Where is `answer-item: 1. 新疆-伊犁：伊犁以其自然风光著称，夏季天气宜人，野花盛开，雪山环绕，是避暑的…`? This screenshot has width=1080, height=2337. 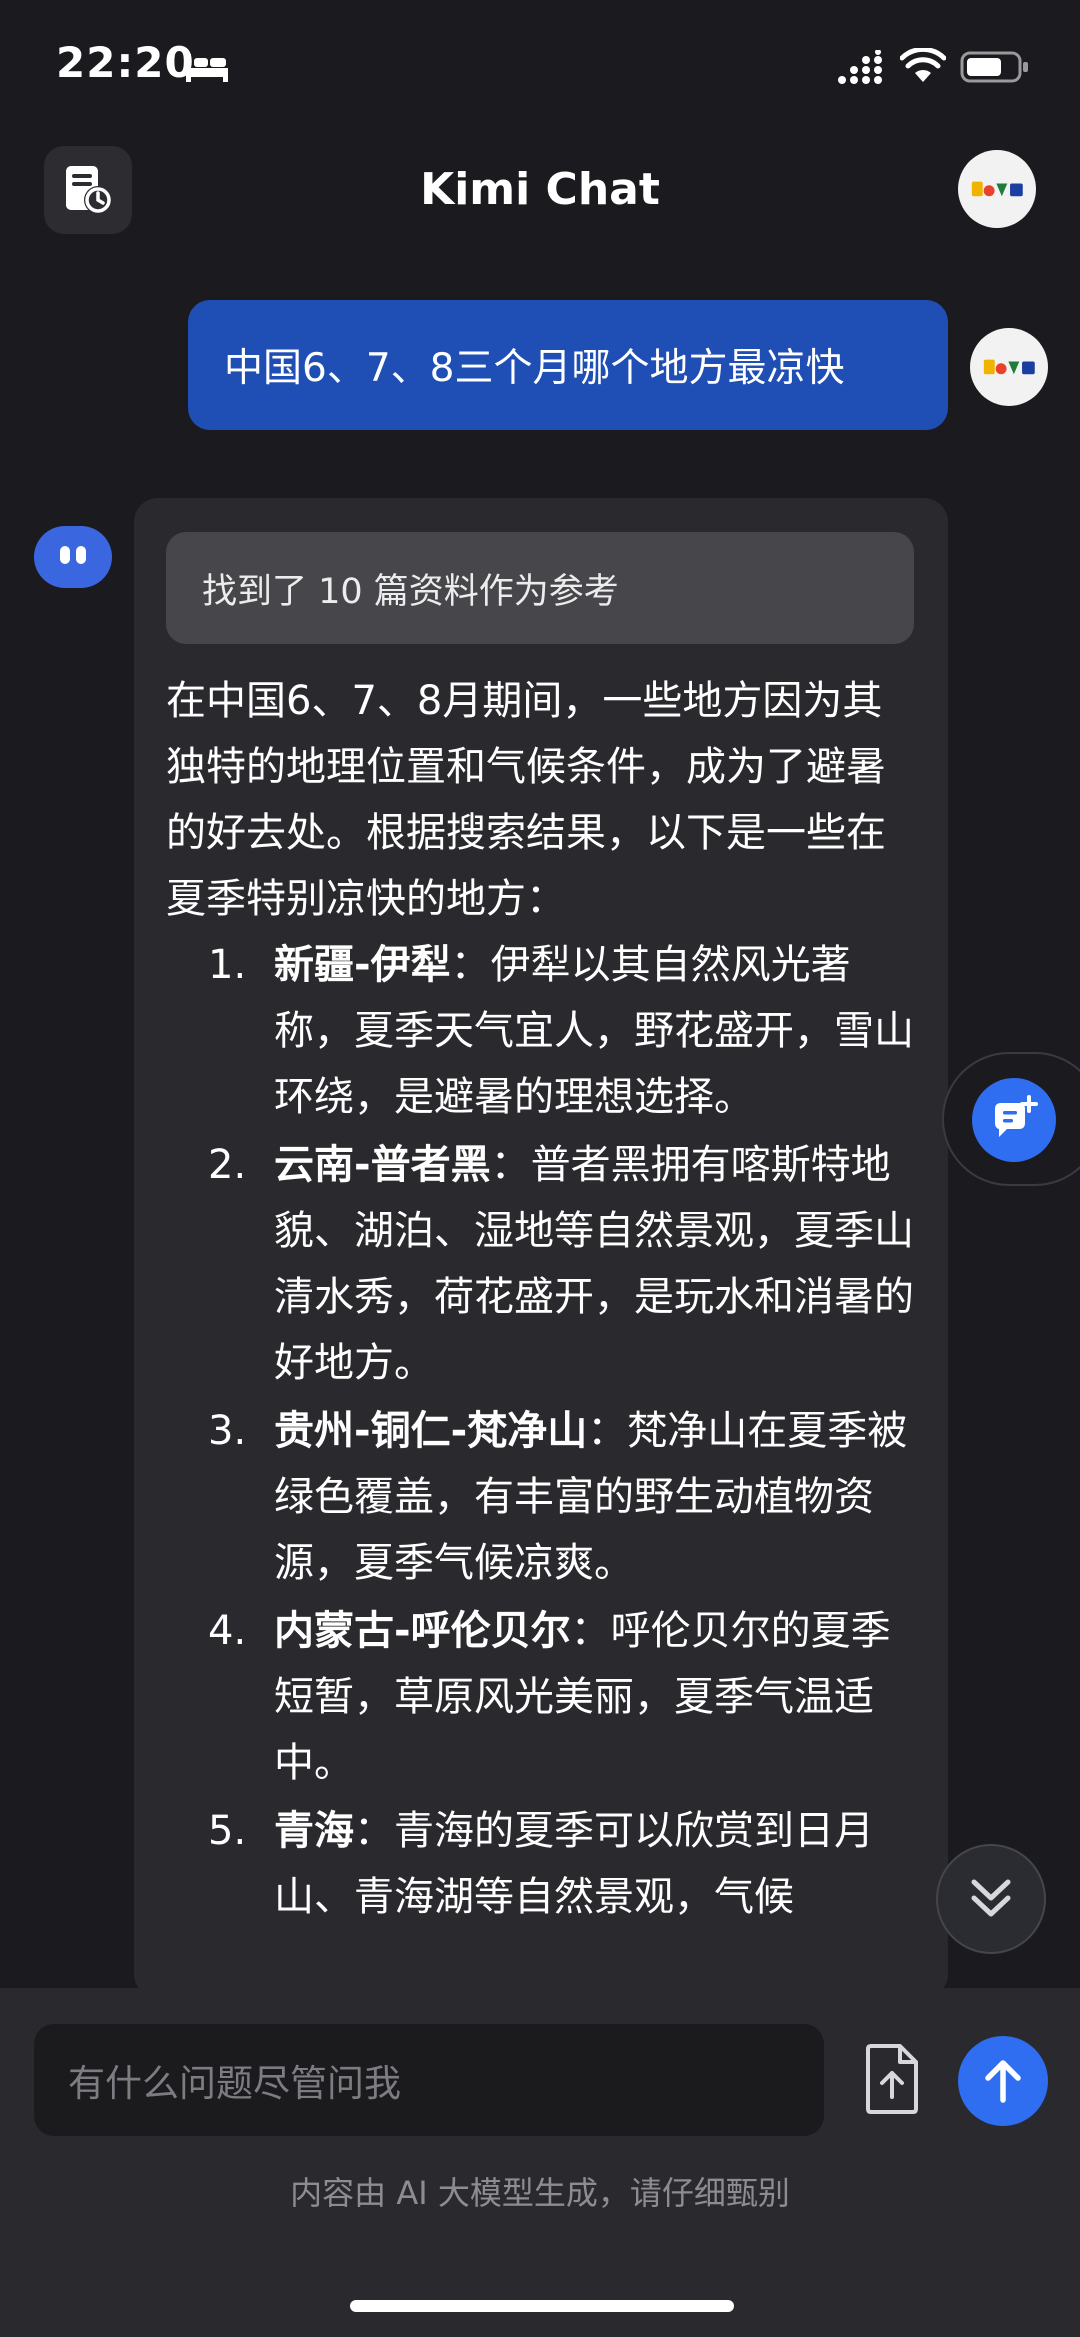
answer-item: 1. 新疆-伊犁：伊犁以其自然风光著称，夏季天气宜人，野花盛开，雪山环绕，是避暑的… is located at coordinates (541, 1031).